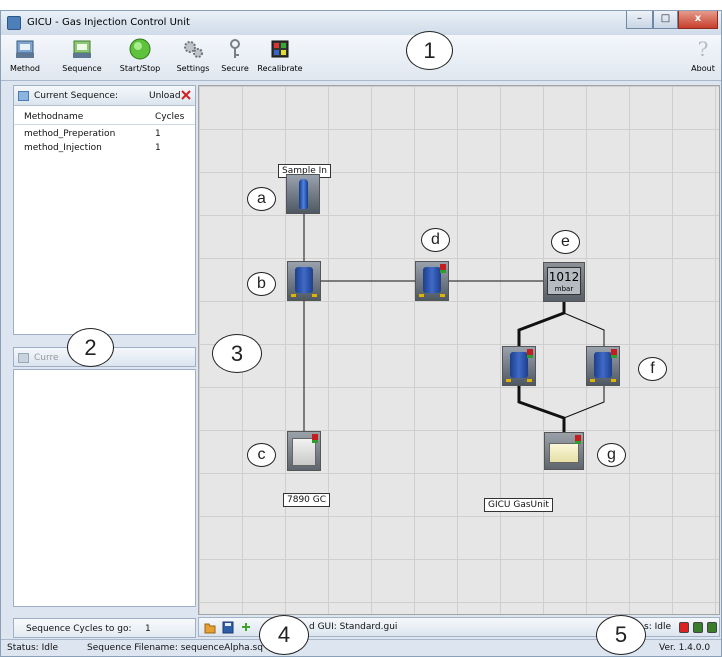  I want to click on gc-device, so click(304, 451).